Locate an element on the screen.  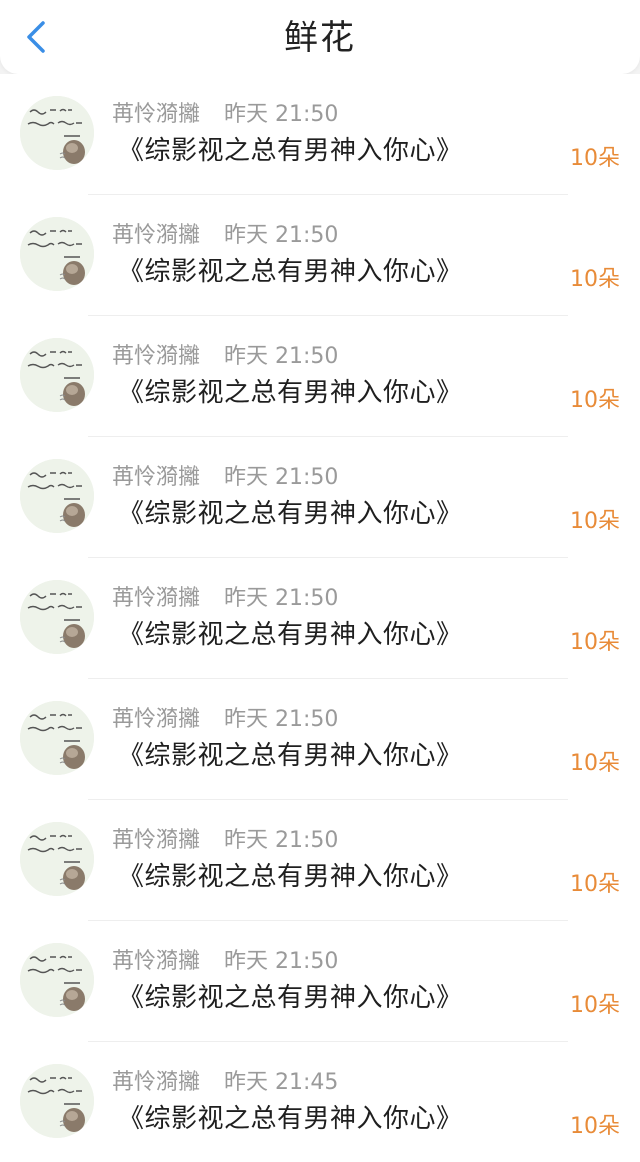
list-item: 苒怜漪攡 昨天 21:45 《综影视之总有男神入你心》 10朵 is located at coordinates (320, 1102).